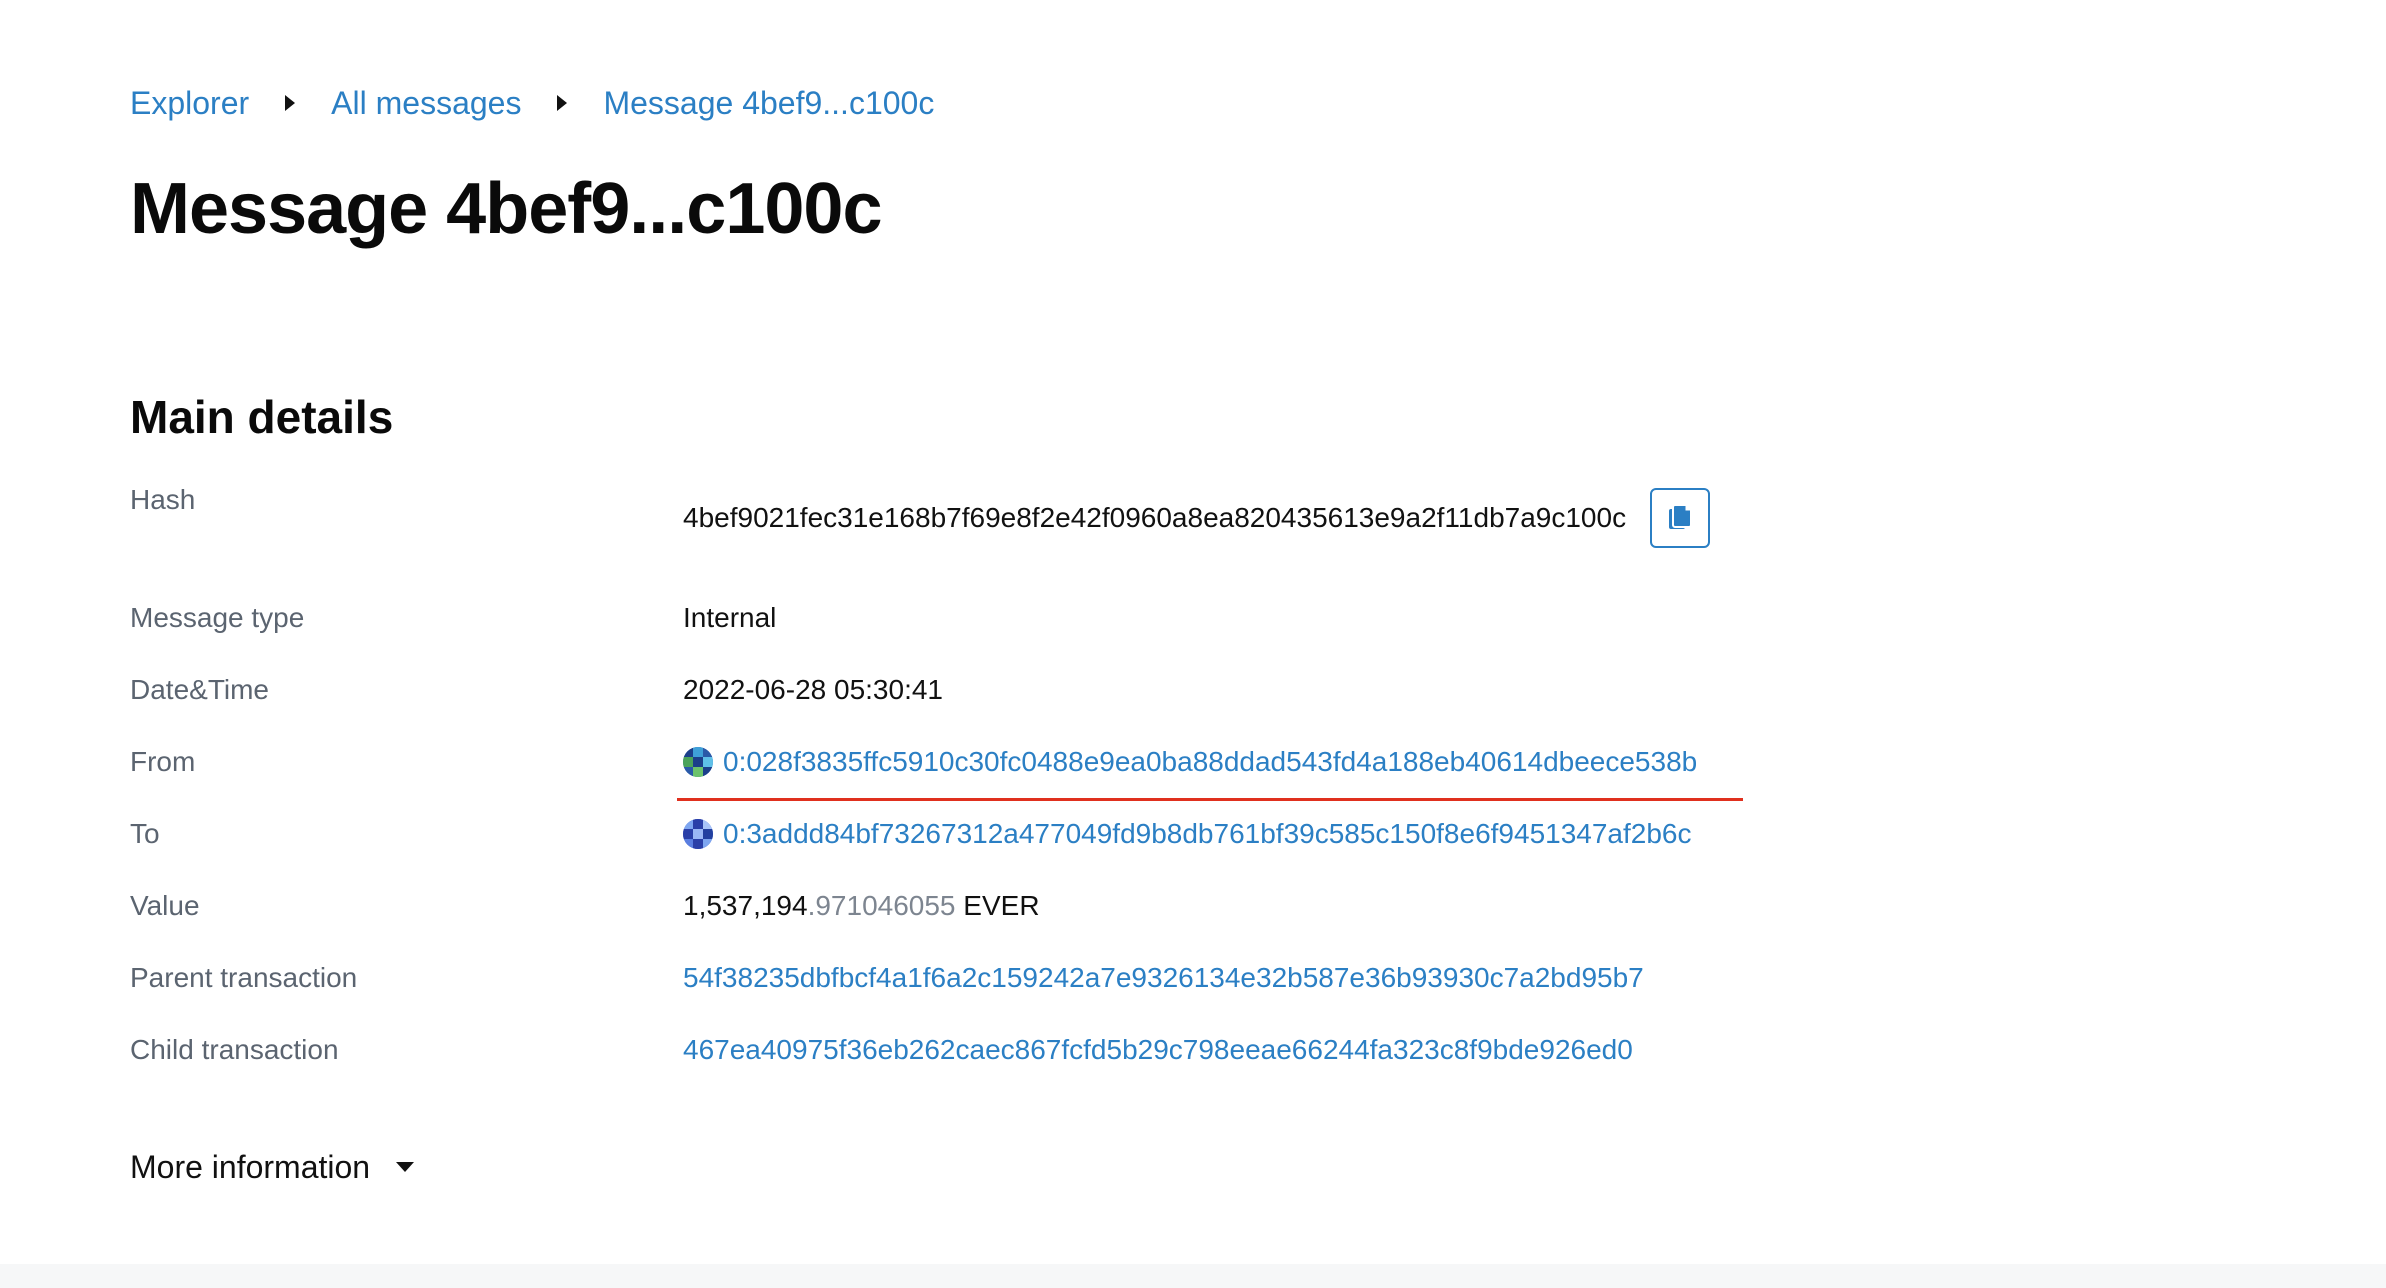 This screenshot has height=1288, width=2386. Describe the element at coordinates (1210, 799) in the screenshot. I see `highlight-underline` at that location.